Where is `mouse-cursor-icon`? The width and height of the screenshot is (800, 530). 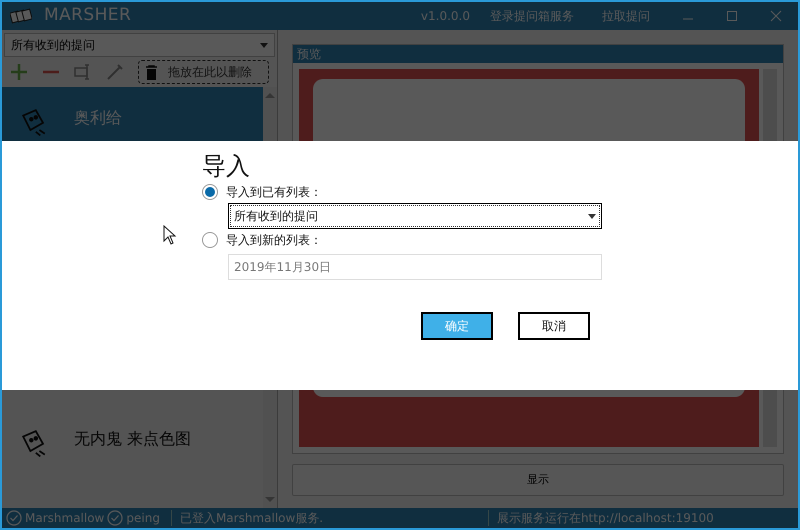
mouse-cursor-icon is located at coordinates (170, 235).